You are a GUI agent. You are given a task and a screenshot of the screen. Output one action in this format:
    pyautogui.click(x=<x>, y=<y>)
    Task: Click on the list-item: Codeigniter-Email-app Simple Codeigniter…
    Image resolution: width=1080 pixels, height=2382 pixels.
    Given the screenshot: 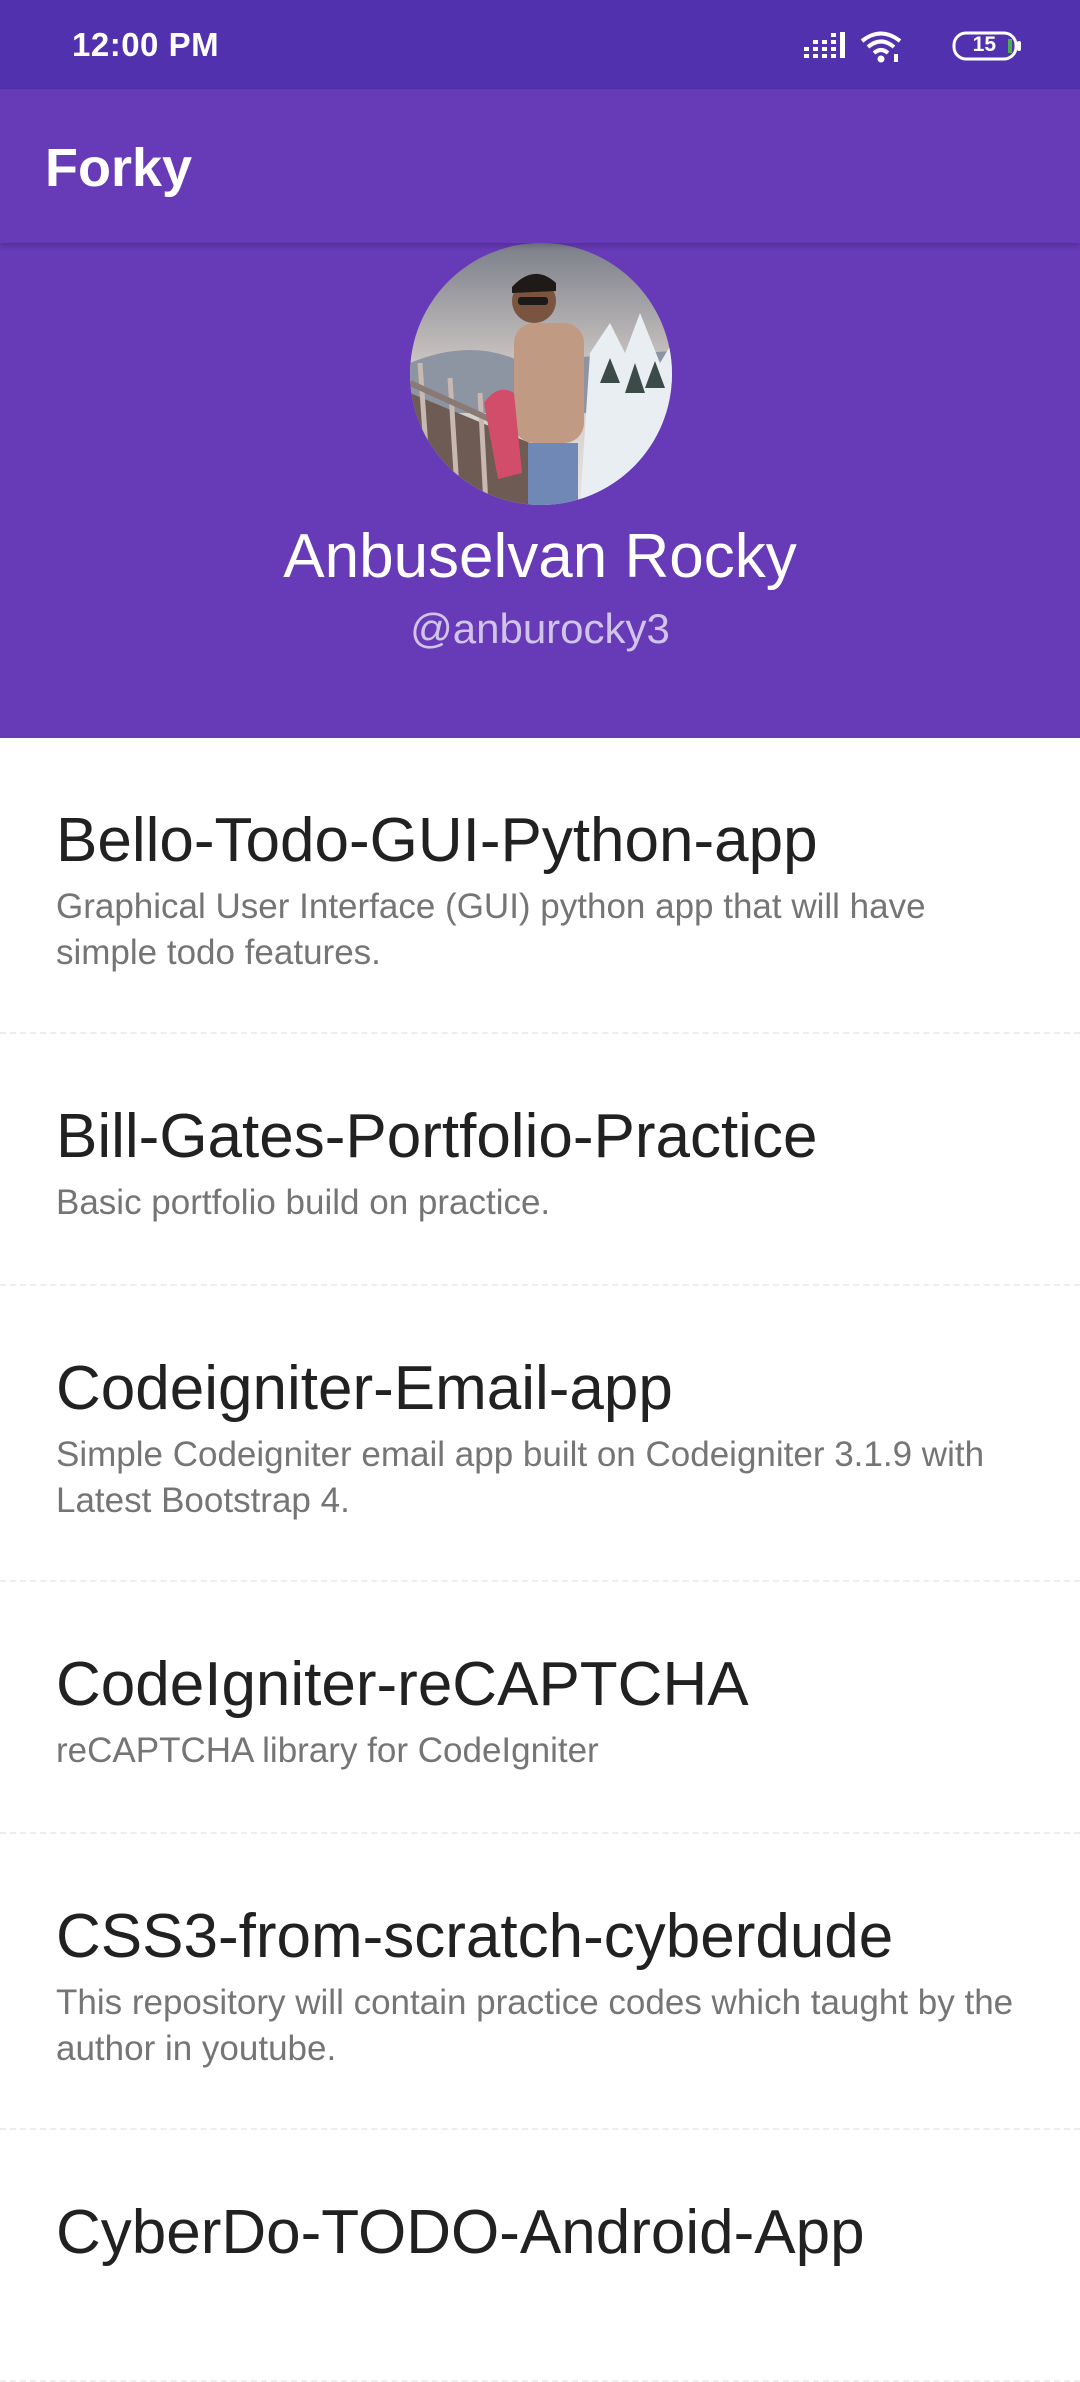 What is the action you would take?
    pyautogui.click(x=540, y=1434)
    